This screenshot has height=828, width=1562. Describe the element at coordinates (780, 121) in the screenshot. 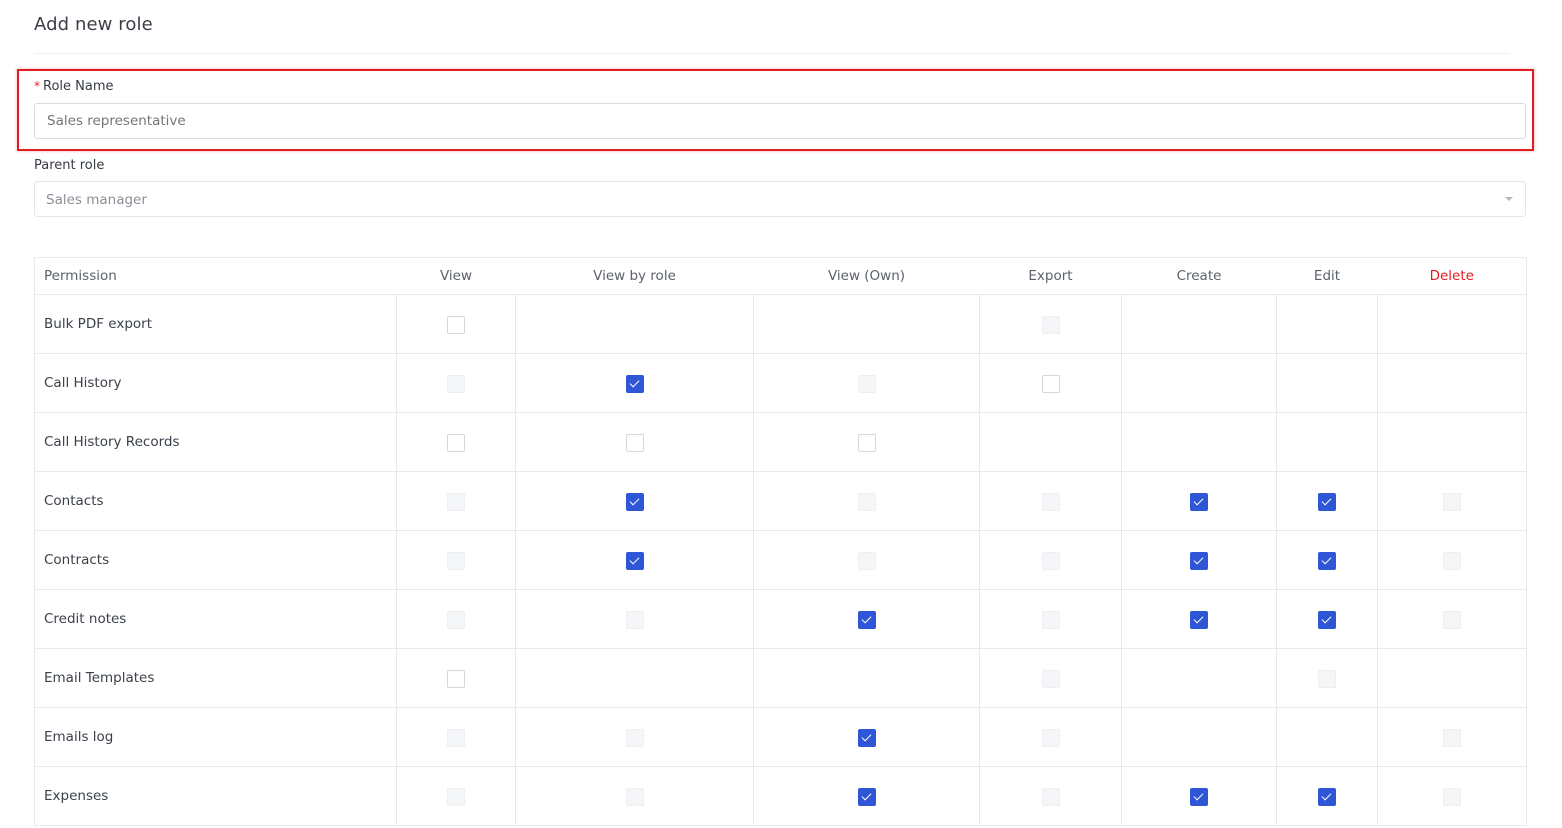

I see `role-name-input` at that location.